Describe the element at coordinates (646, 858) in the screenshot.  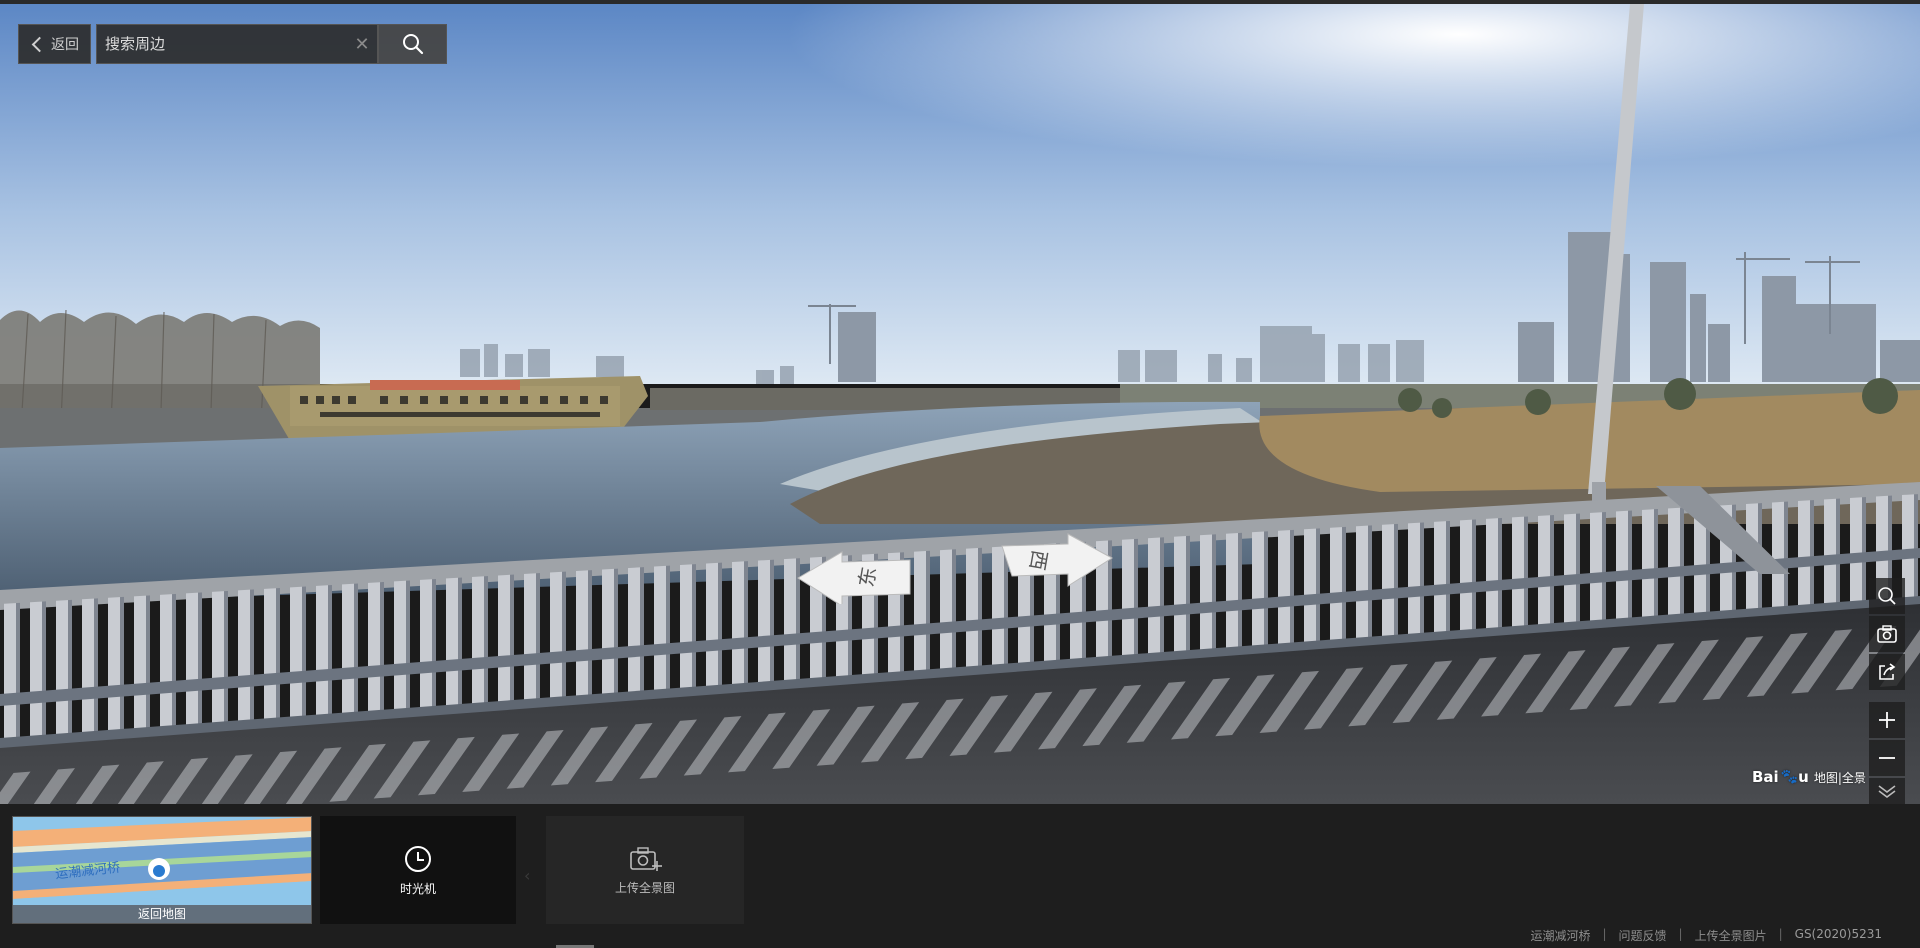
I see `camera-add-icon` at that location.